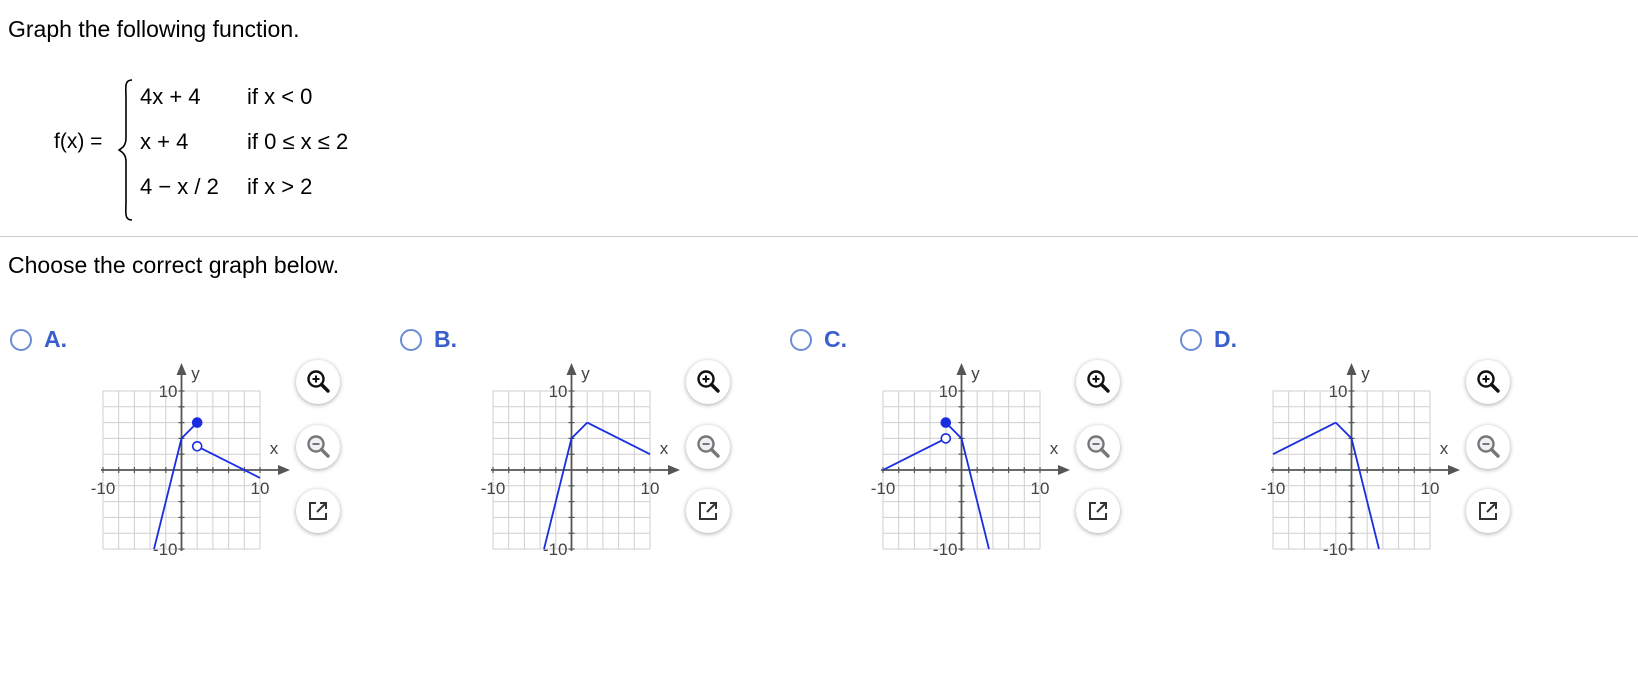 The height and width of the screenshot is (694, 1638). What do you see at coordinates (55, 339) in the screenshot?
I see `option-a-letter: A.` at bounding box center [55, 339].